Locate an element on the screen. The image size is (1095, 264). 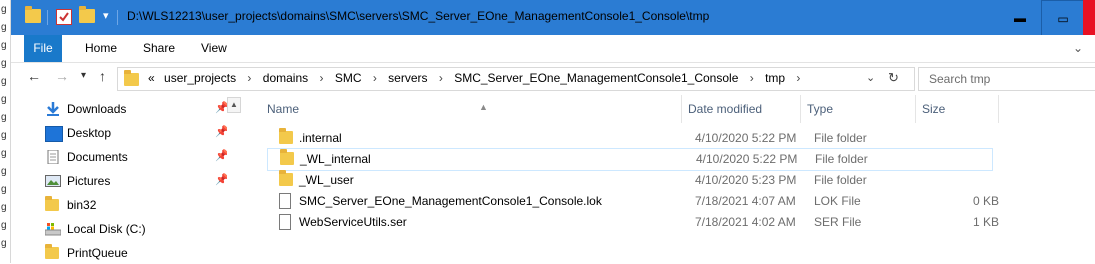
file-name: WebServiceUtils.ser is located at coordinates (353, 222).